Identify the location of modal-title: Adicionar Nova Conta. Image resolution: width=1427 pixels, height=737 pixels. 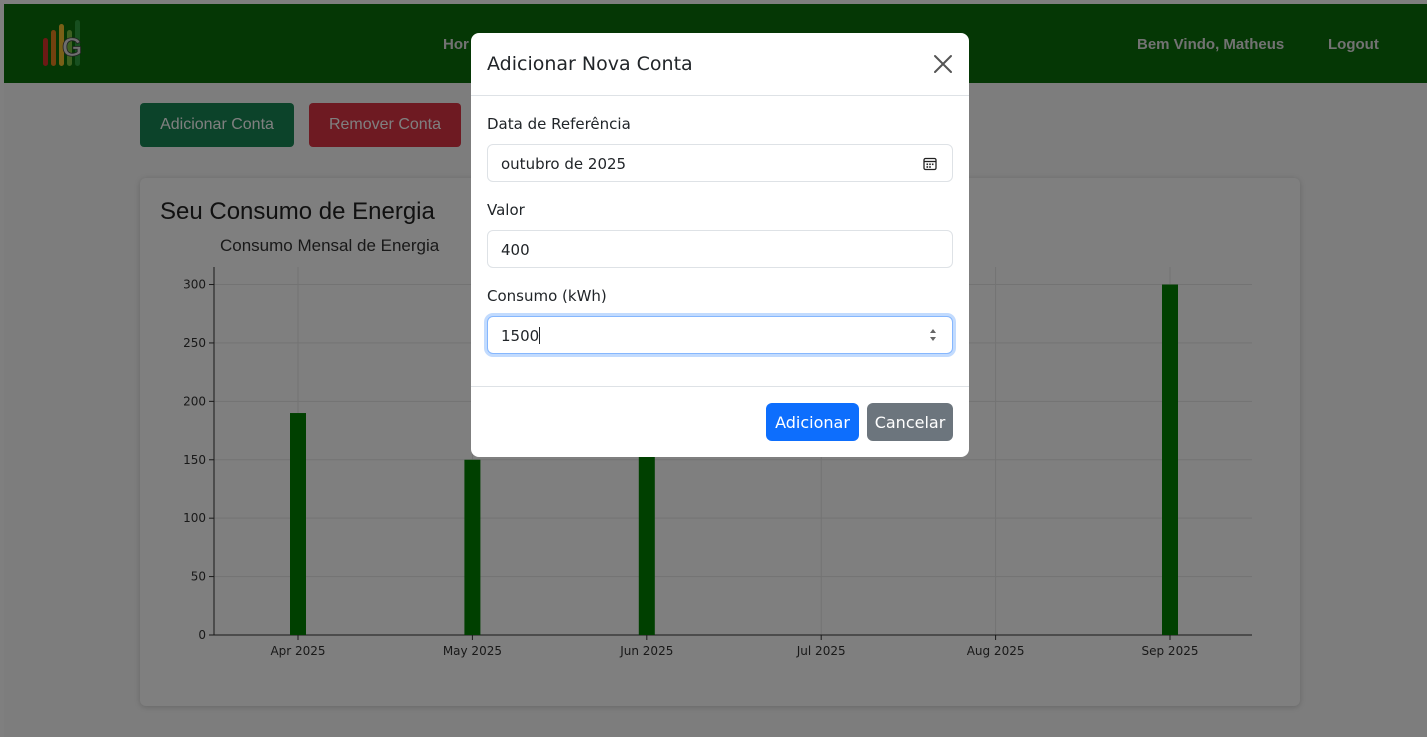
(590, 64).